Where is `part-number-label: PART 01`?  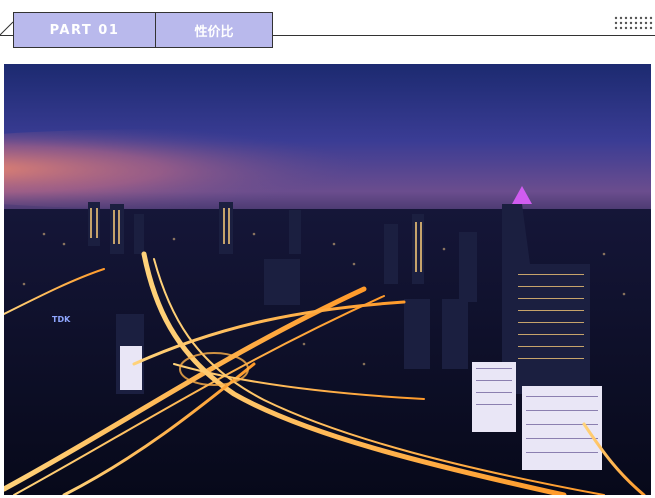 part-number-label: PART 01 is located at coordinates (85, 30).